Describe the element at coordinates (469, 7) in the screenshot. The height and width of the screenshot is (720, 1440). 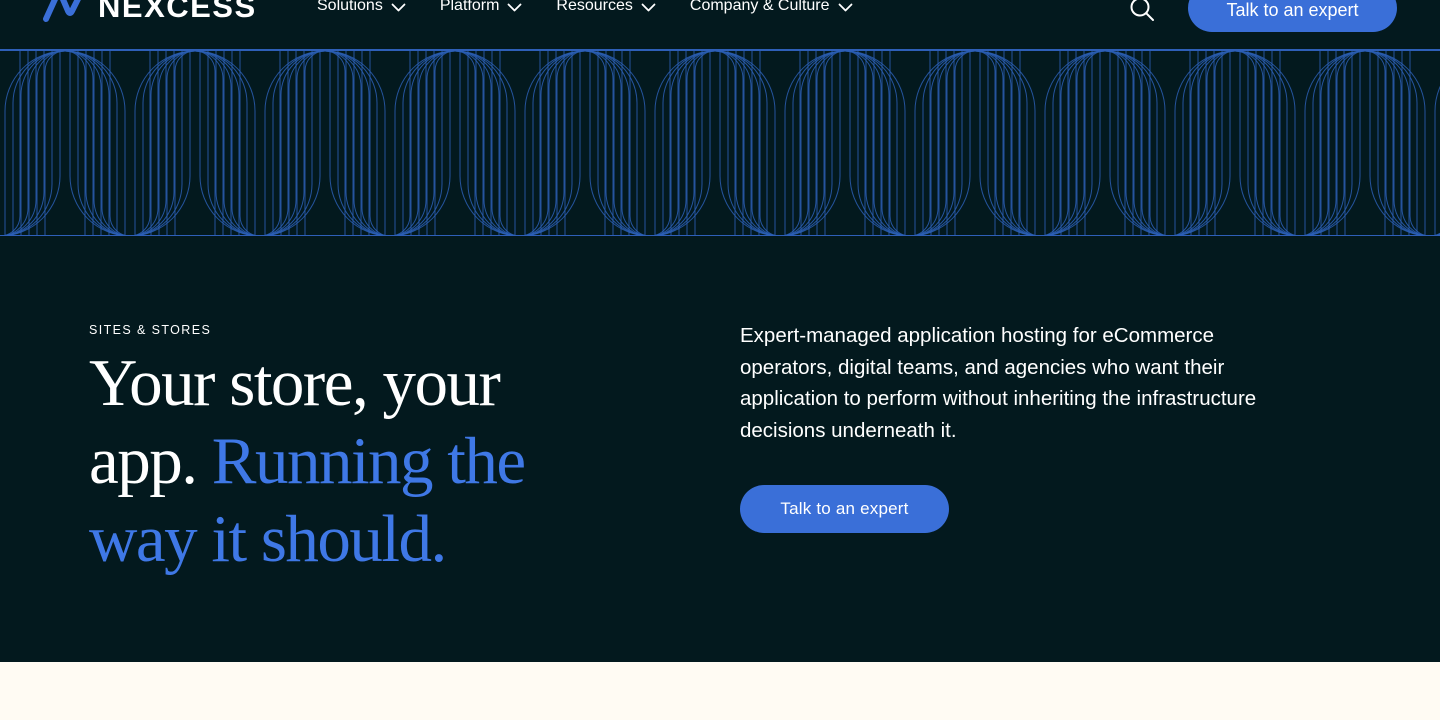
I see `menu-item-label: Platform` at that location.